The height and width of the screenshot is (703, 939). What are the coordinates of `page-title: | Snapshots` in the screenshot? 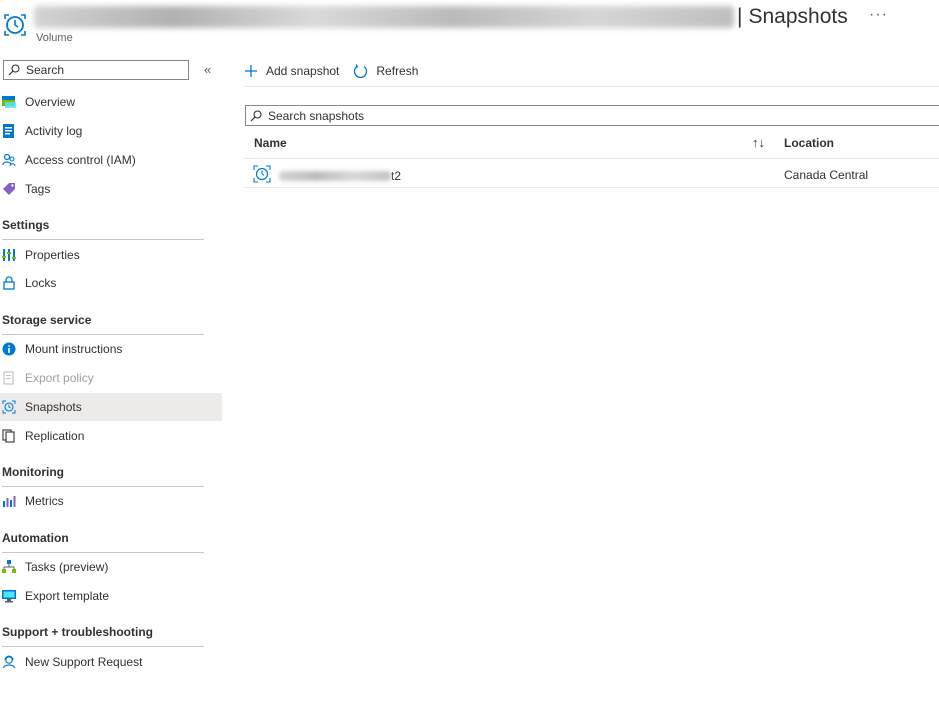 It's located at (792, 16).